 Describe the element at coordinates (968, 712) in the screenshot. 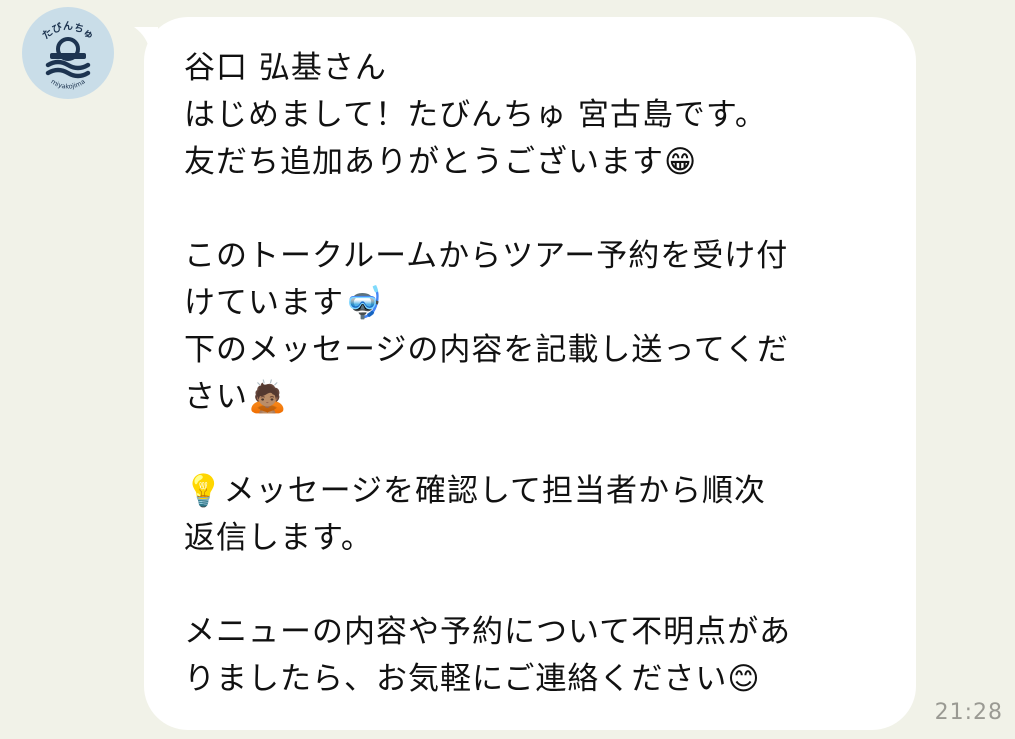

I see `message-timestamp: 21:28` at that location.